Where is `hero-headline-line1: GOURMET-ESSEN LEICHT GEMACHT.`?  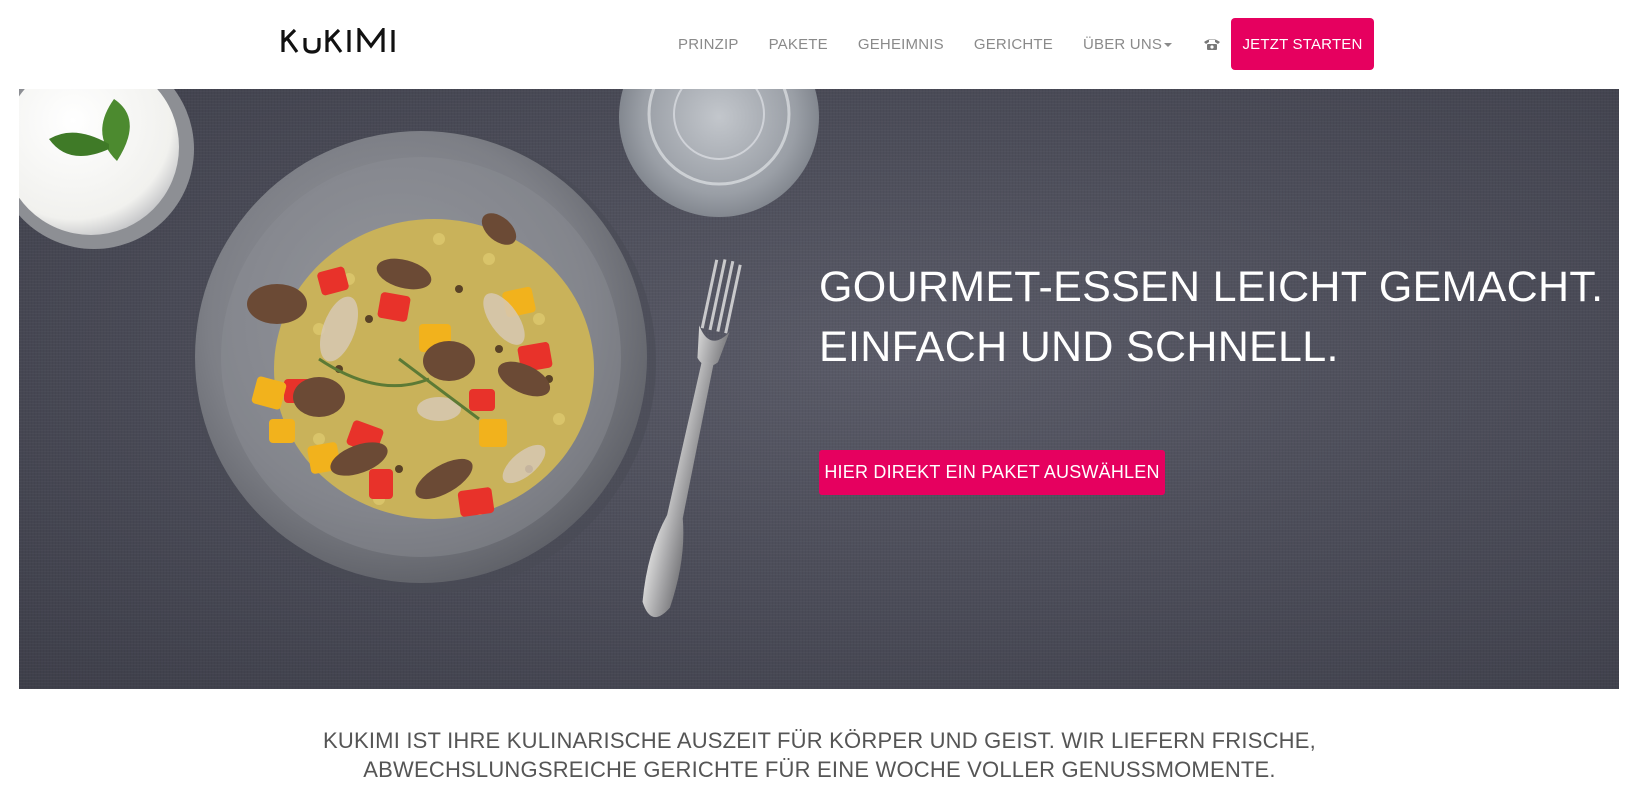 hero-headline-line1: GOURMET-ESSEN LEICHT GEMACHT. is located at coordinates (1211, 287).